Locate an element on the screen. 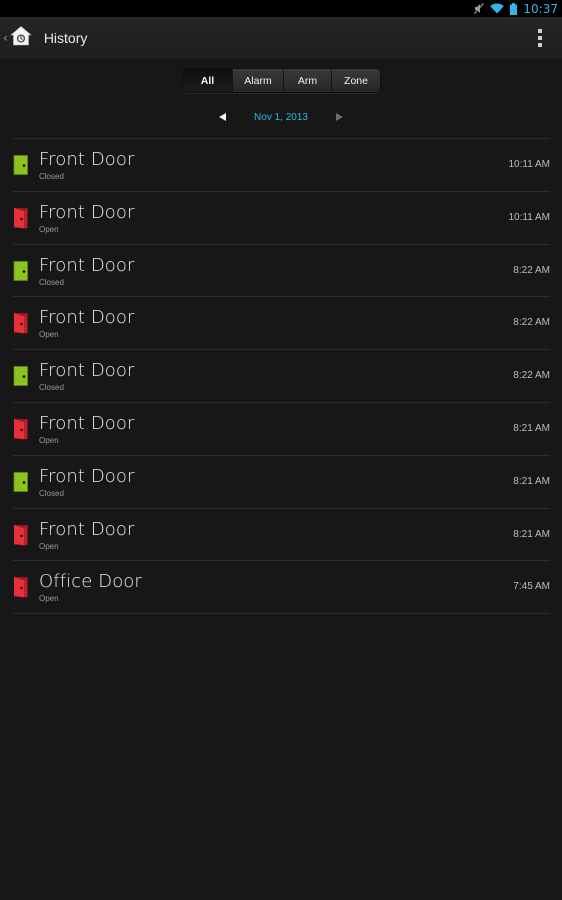  status-bar: 10:37 is located at coordinates (281, 8).